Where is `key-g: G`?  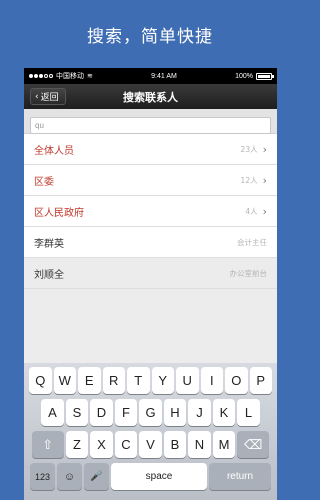 key-g: G is located at coordinates (150, 412).